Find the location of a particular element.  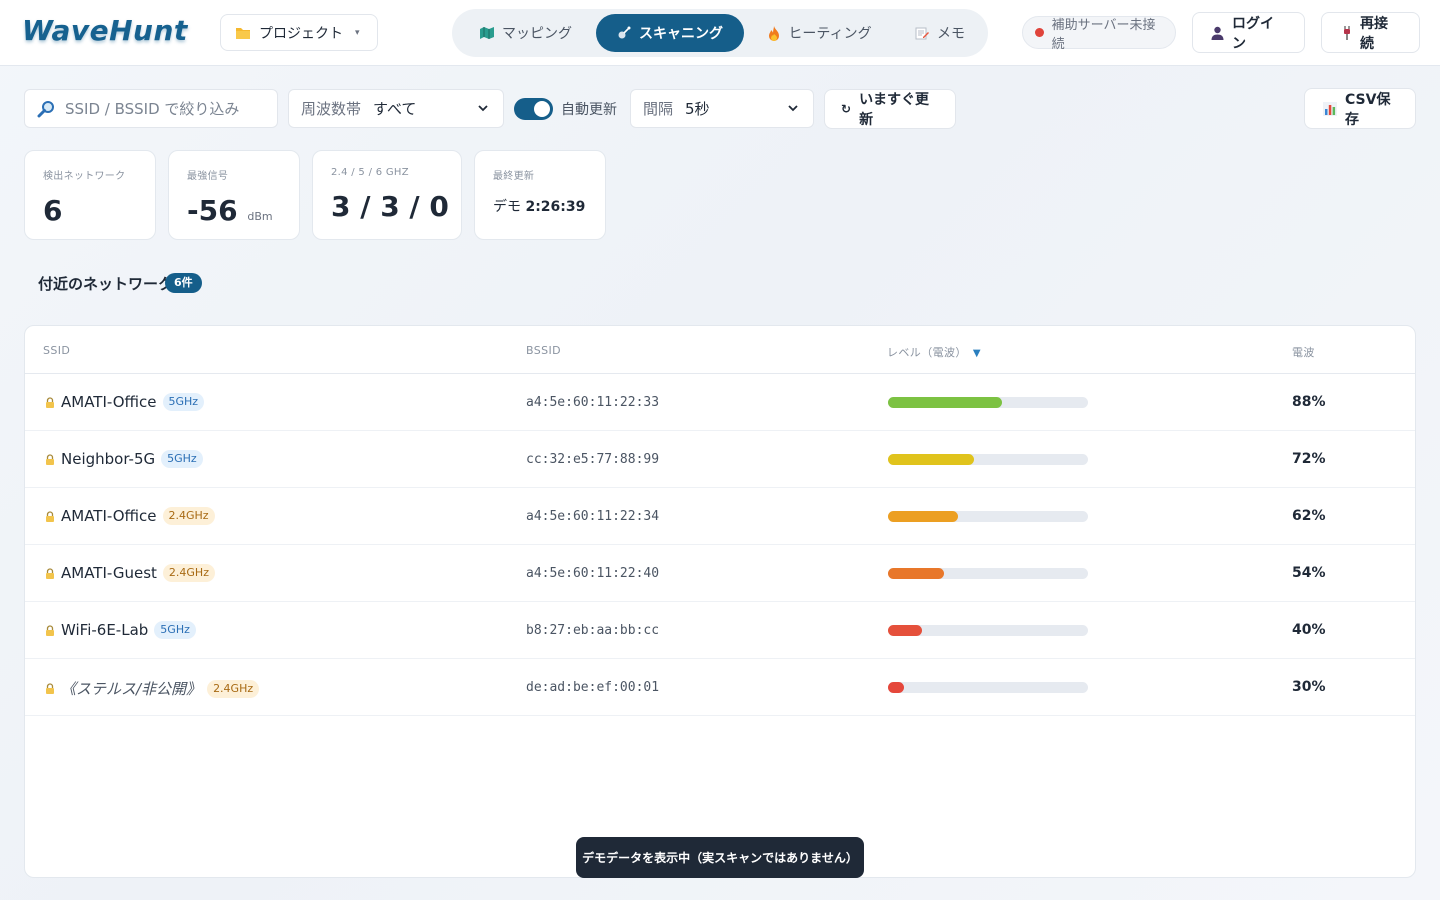

cell-signal-percent: 72% is located at coordinates (1309, 459).